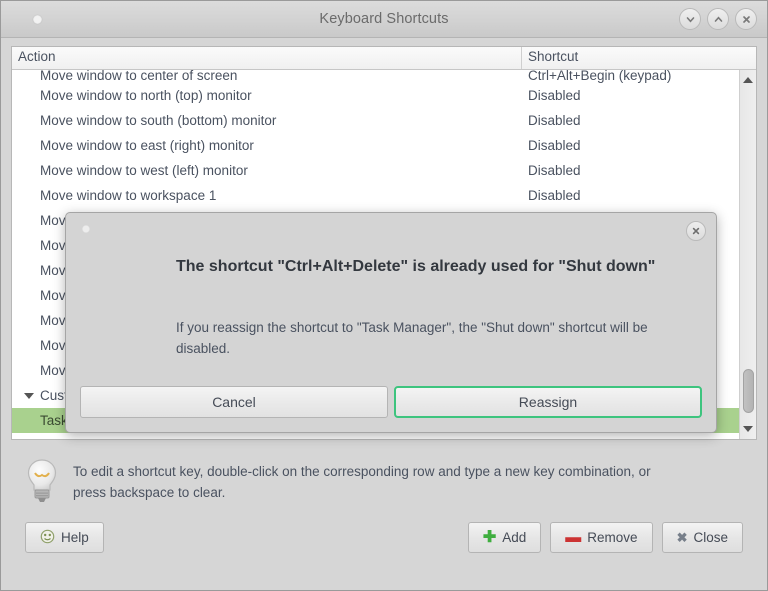 This screenshot has height=591, width=768. Describe the element at coordinates (710, 537) in the screenshot. I see `close-button-label: Close` at that location.